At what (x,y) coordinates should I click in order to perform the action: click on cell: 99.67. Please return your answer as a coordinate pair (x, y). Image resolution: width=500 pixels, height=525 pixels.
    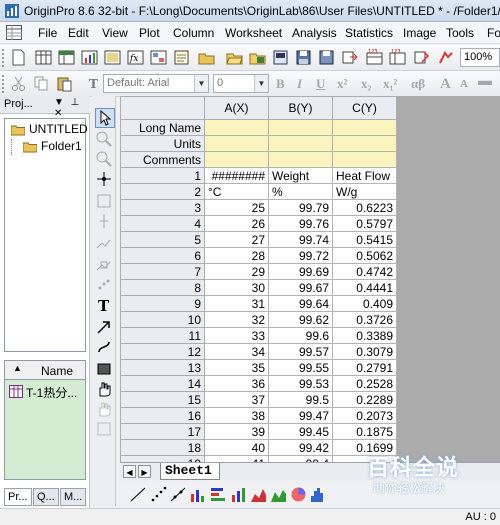
    Looking at the image, I should click on (300, 287).